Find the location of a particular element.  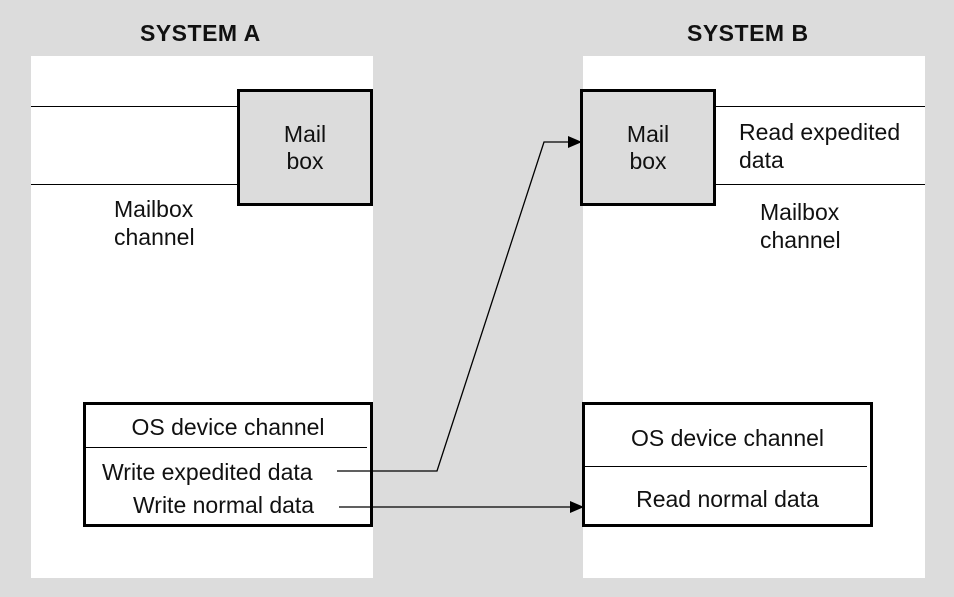

expedited-arrowhead-icon is located at coordinates (575, 142).